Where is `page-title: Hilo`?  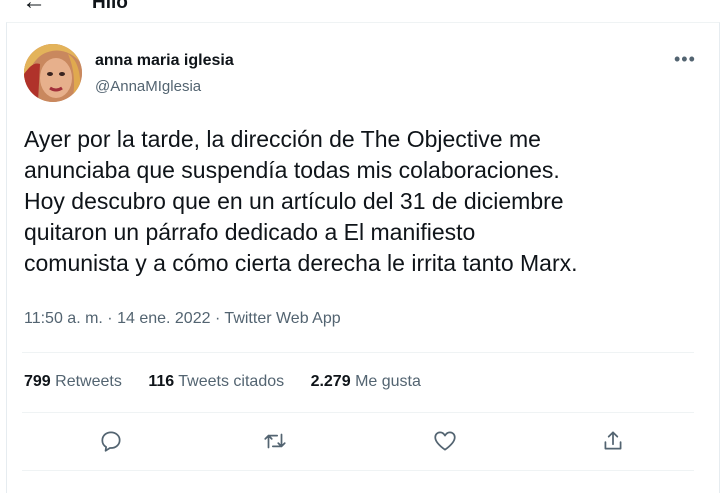
page-title: Hilo is located at coordinates (110, 6).